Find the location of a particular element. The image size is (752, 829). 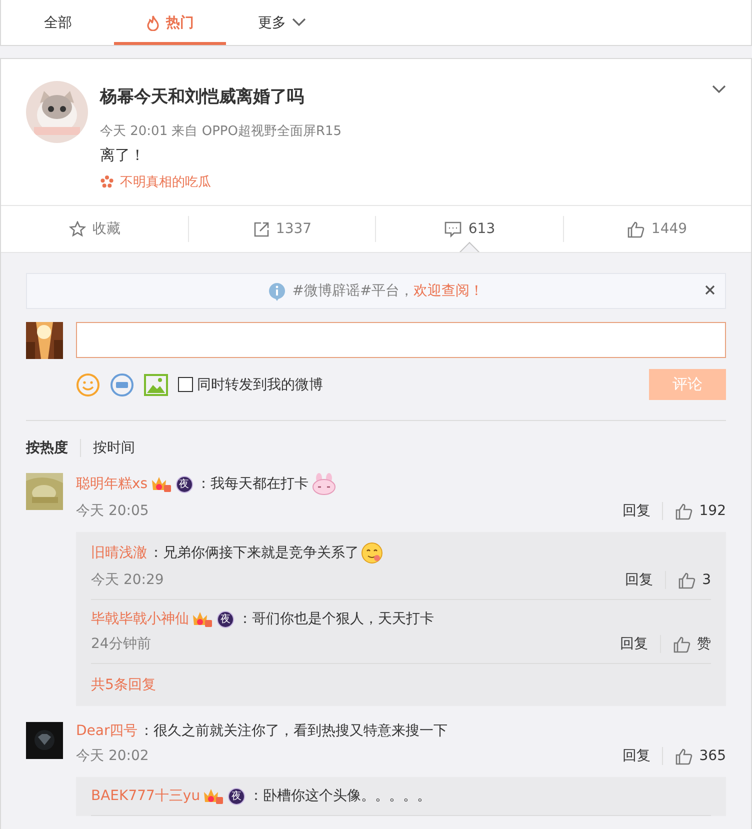

tab: 全部 is located at coordinates (58, 22).